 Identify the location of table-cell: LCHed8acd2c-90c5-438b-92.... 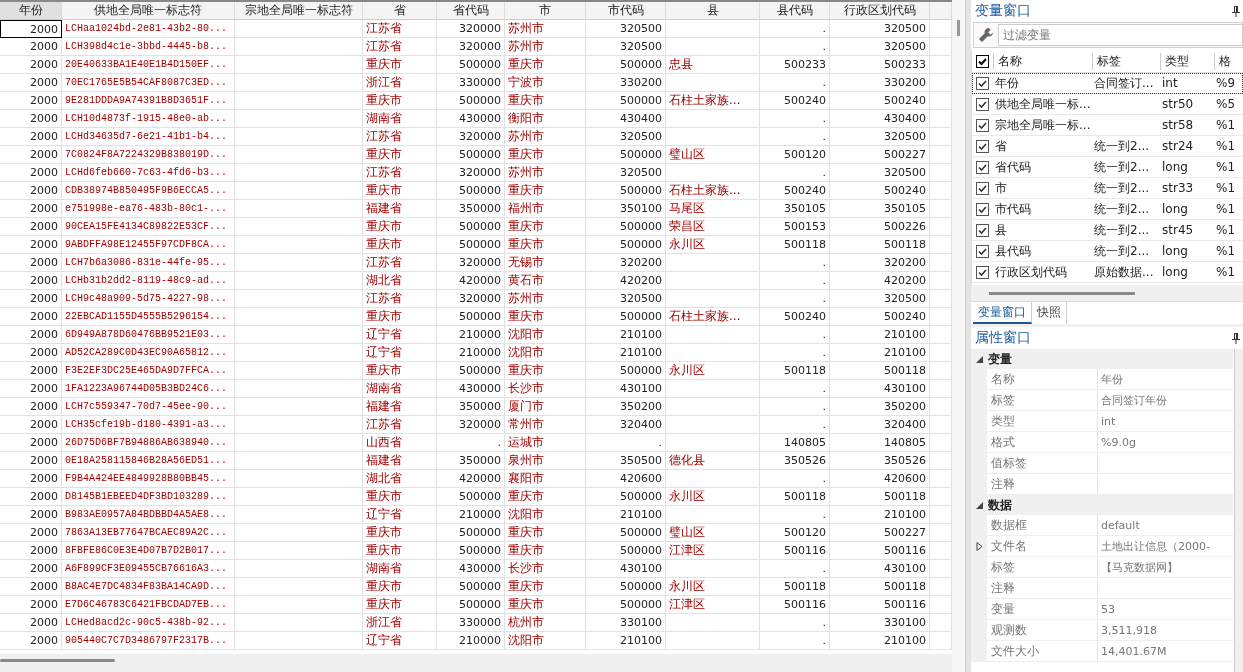
(148, 623).